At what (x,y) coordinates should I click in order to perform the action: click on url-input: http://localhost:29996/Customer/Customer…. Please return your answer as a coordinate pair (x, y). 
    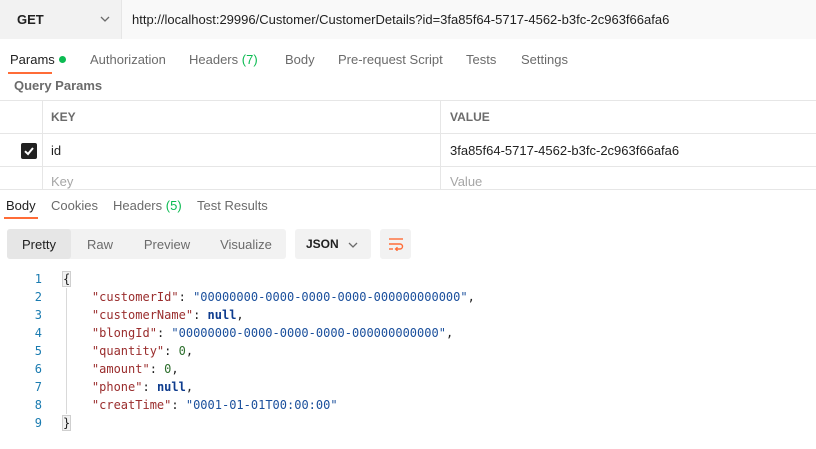
    Looking at the image, I should click on (469, 19).